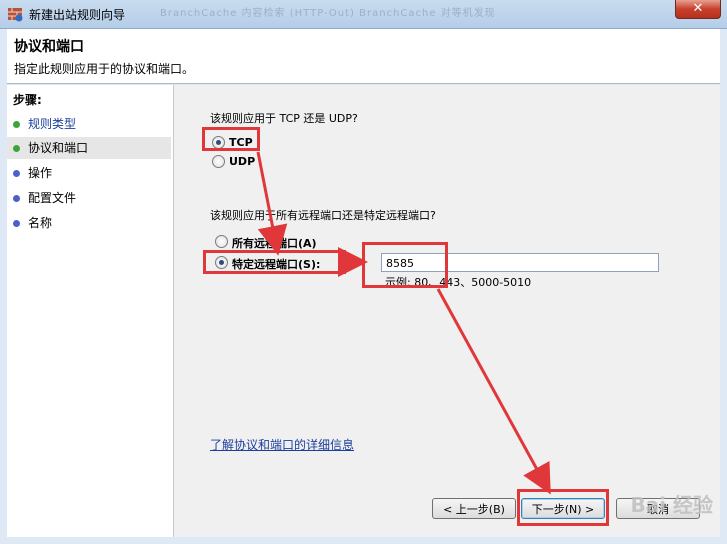 This screenshot has width=727, height=544. I want to click on all-ports-radio, so click(221, 241).